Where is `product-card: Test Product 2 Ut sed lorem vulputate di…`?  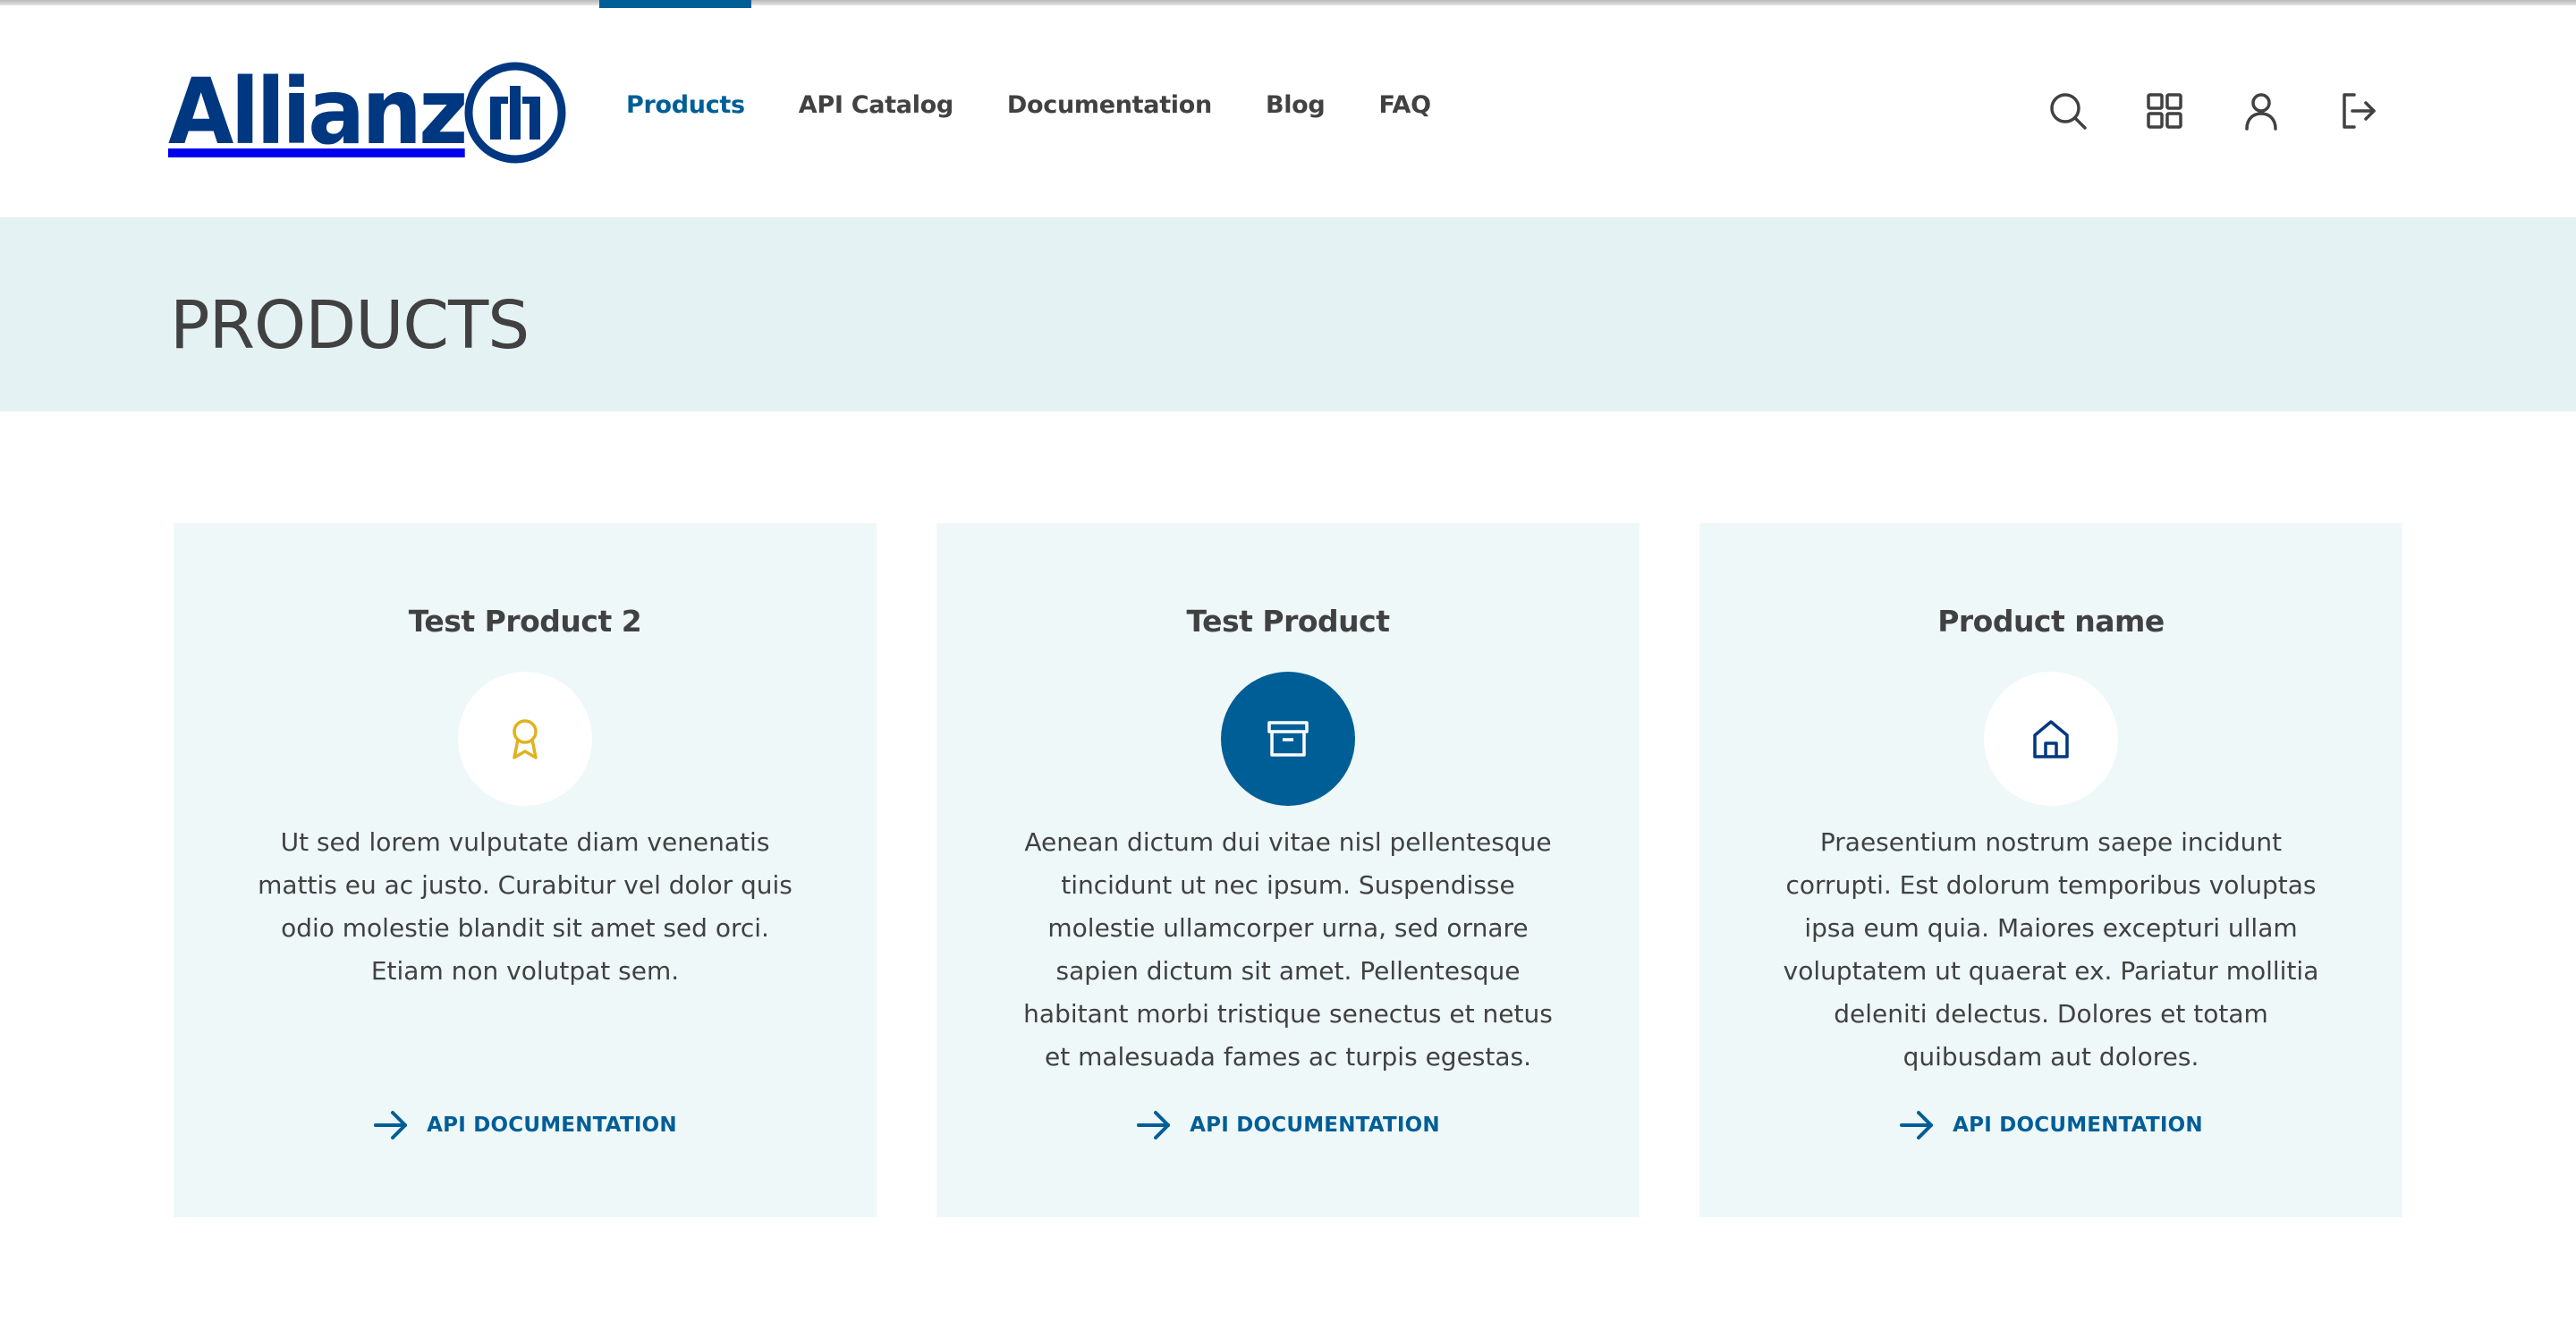
product-card: Test Product 2 Ut sed lorem vulputate di… is located at coordinates (525, 870).